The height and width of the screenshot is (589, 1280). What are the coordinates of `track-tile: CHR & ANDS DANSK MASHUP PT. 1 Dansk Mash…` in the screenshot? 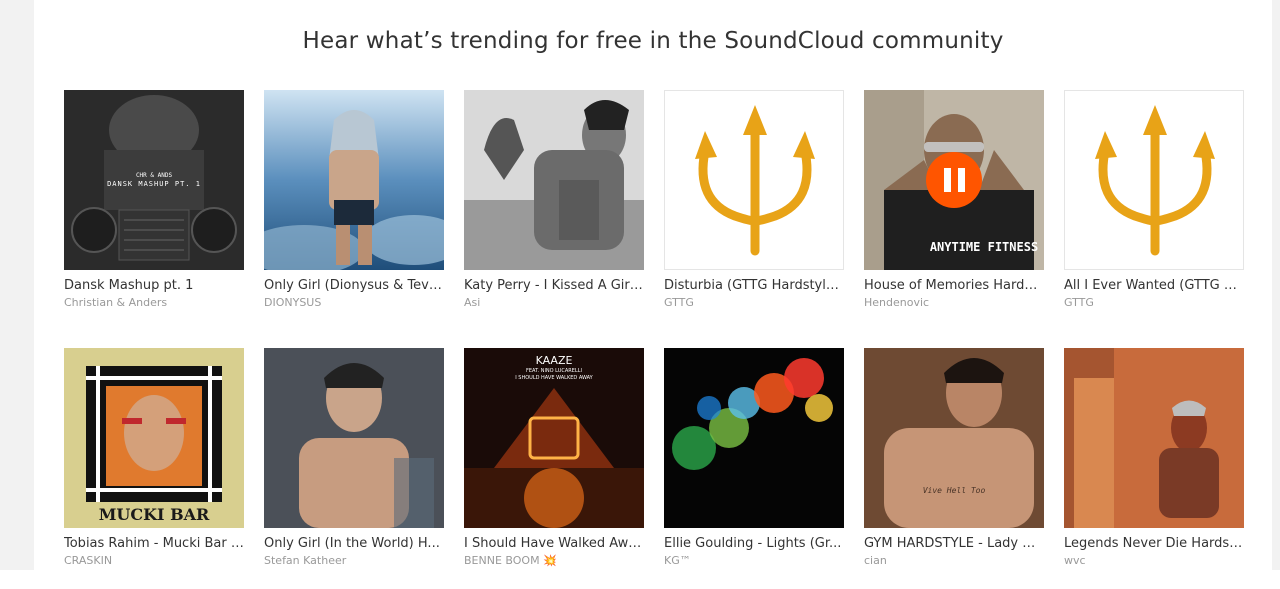 It's located at (154, 200).